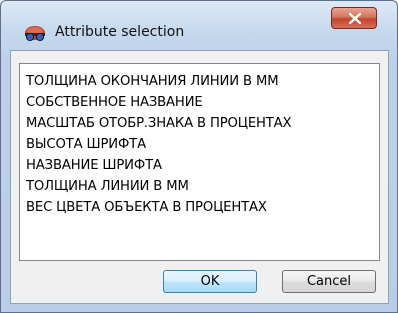 Image resolution: width=398 pixels, height=313 pixels. Describe the element at coordinates (202, 207) in the screenshot. I see `list-item: ВЕС ЦВЕТА ОБЪЕКТА В ПРОЦЕНТАХ` at that location.